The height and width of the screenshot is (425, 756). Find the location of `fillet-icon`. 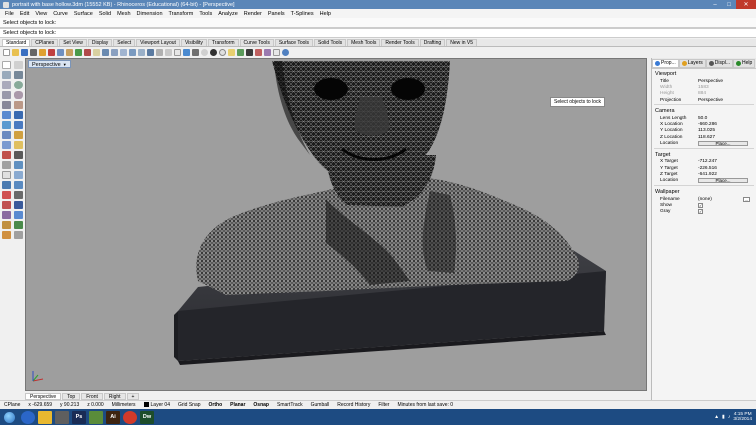

fillet-icon is located at coordinates (18, 145).